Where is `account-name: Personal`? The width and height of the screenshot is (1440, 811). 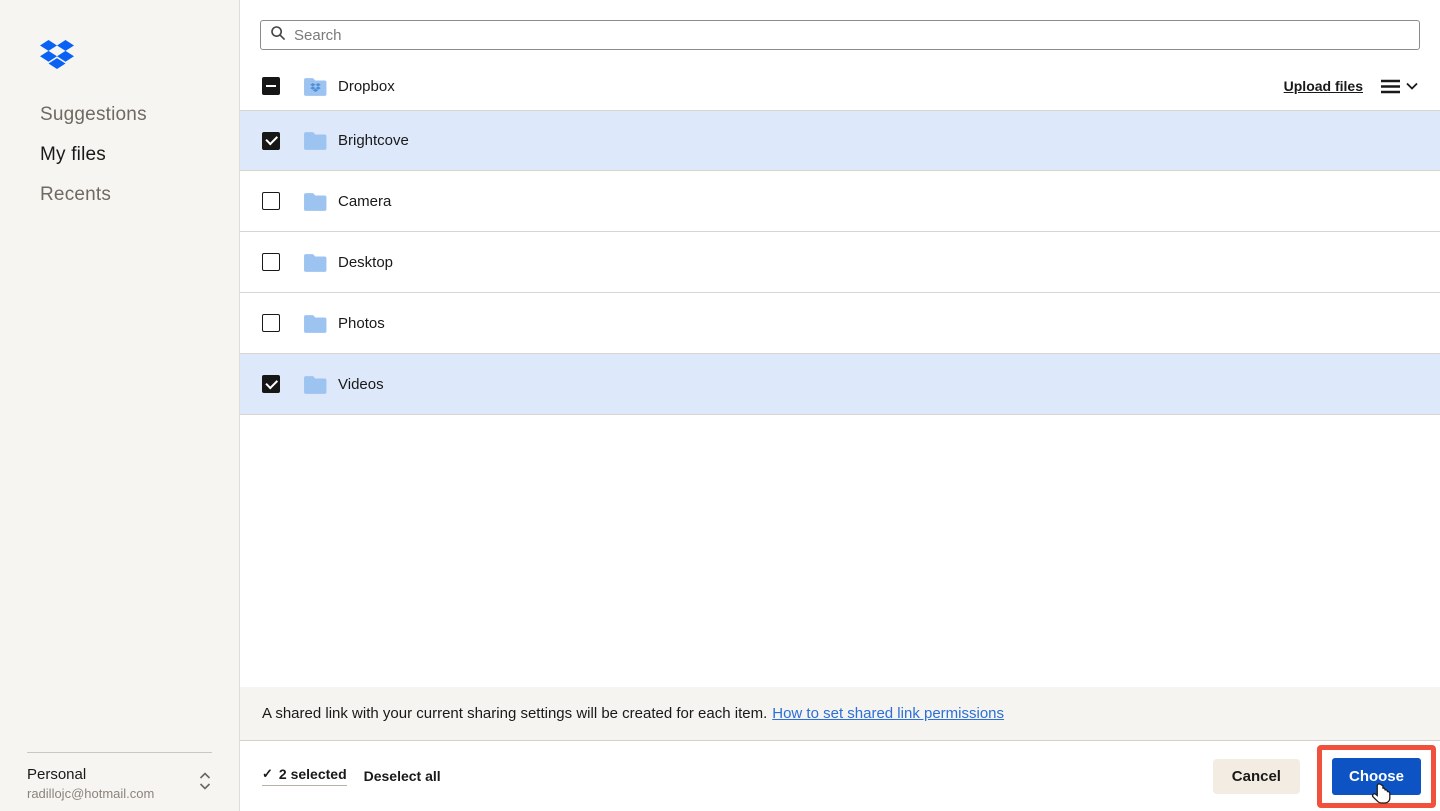 account-name: Personal is located at coordinates (57, 774).